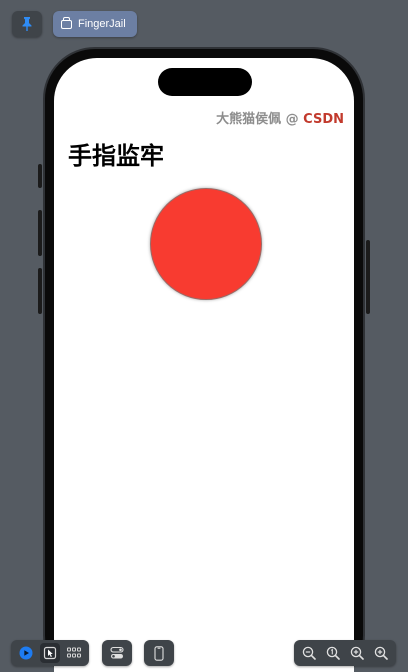 The image size is (408, 672). Describe the element at coordinates (206, 244) in the screenshot. I see `red-circle` at that location.